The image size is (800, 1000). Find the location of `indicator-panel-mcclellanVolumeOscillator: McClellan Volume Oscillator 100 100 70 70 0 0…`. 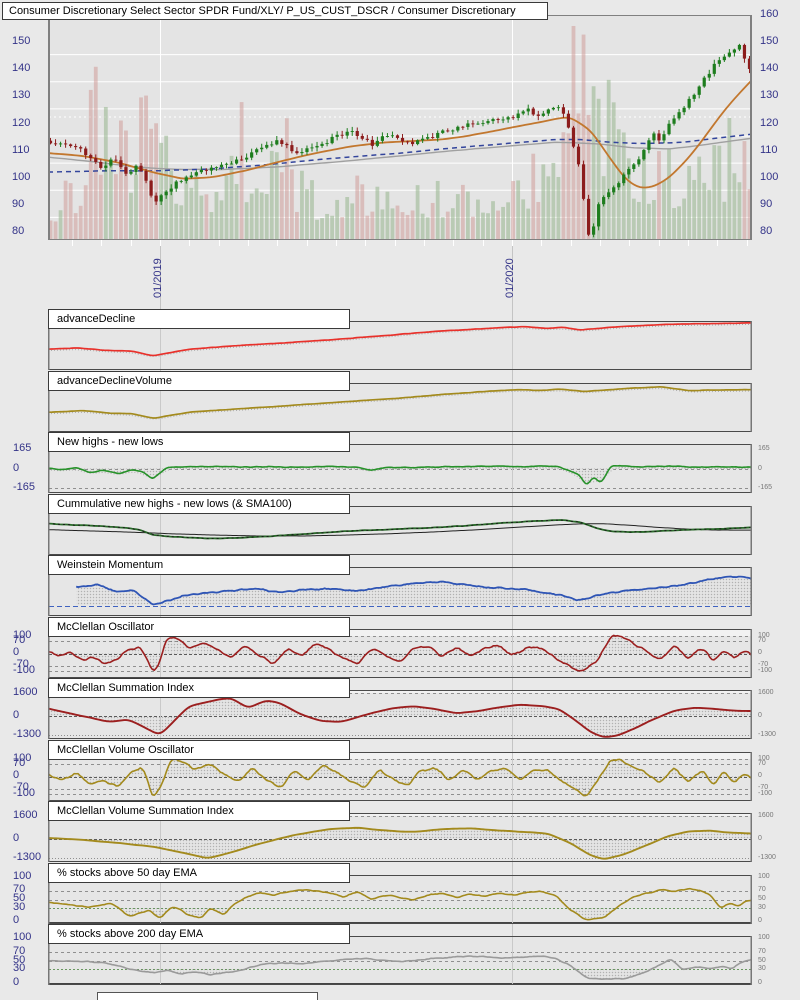

indicator-panel-mcclellanVolumeOscillator: McClellan Volume Oscillator 100 100 70 70 0 0… is located at coordinates (400, 770).